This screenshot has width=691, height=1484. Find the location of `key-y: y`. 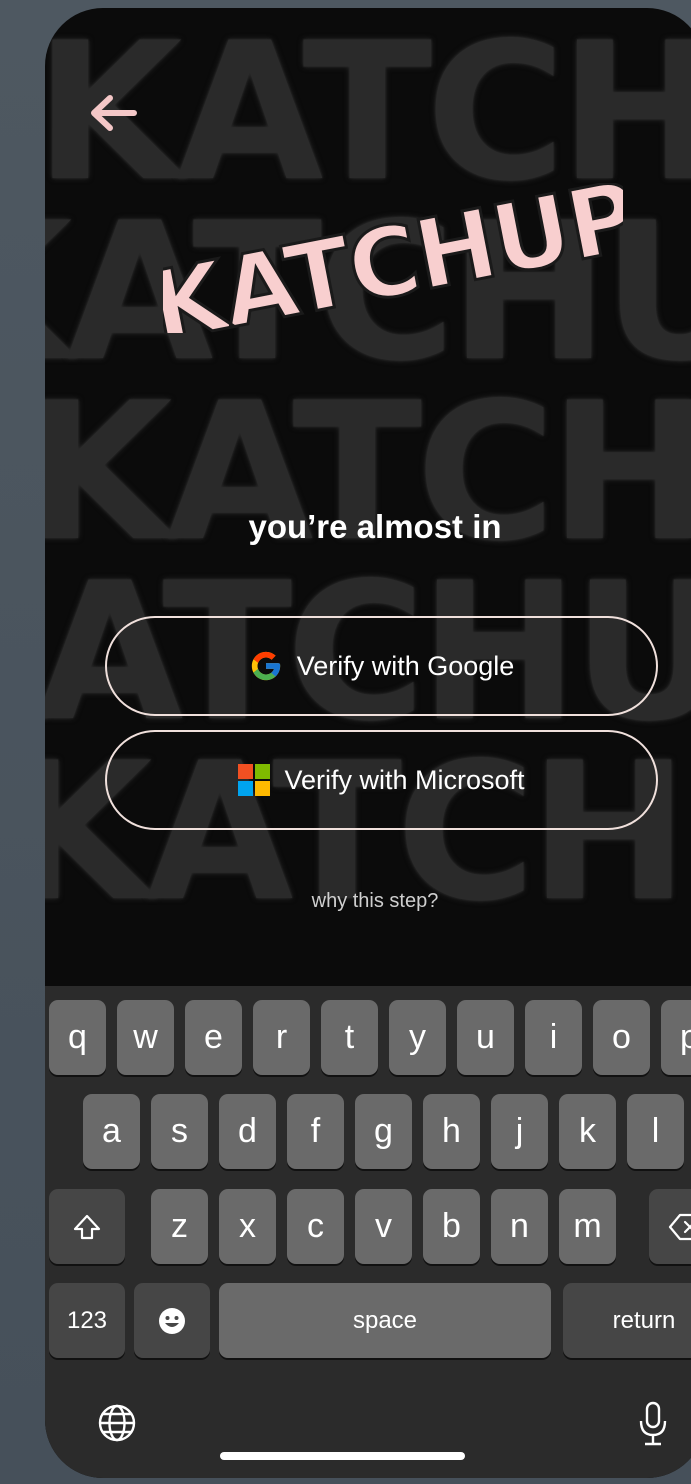

key-y: y is located at coordinates (417, 1037).